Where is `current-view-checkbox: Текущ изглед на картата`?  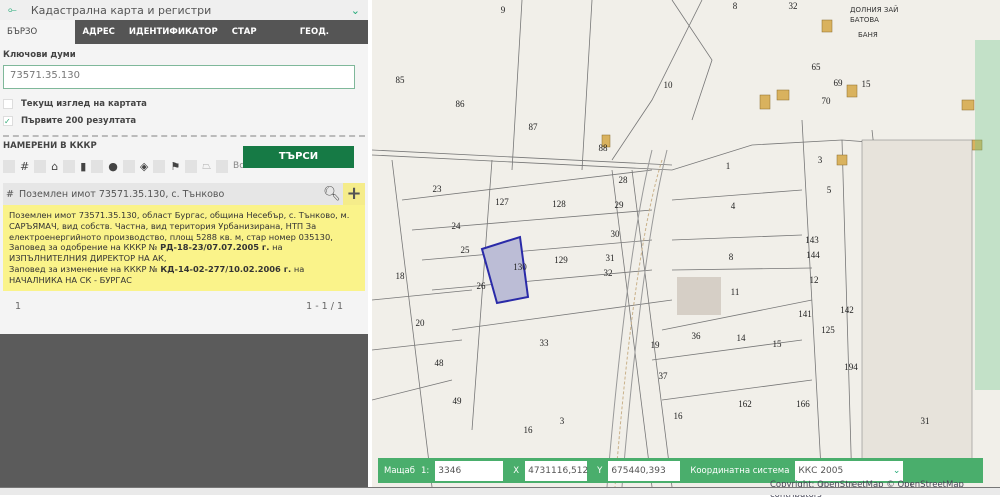 current-view-checkbox: Текущ изглед на картата is located at coordinates (184, 103).